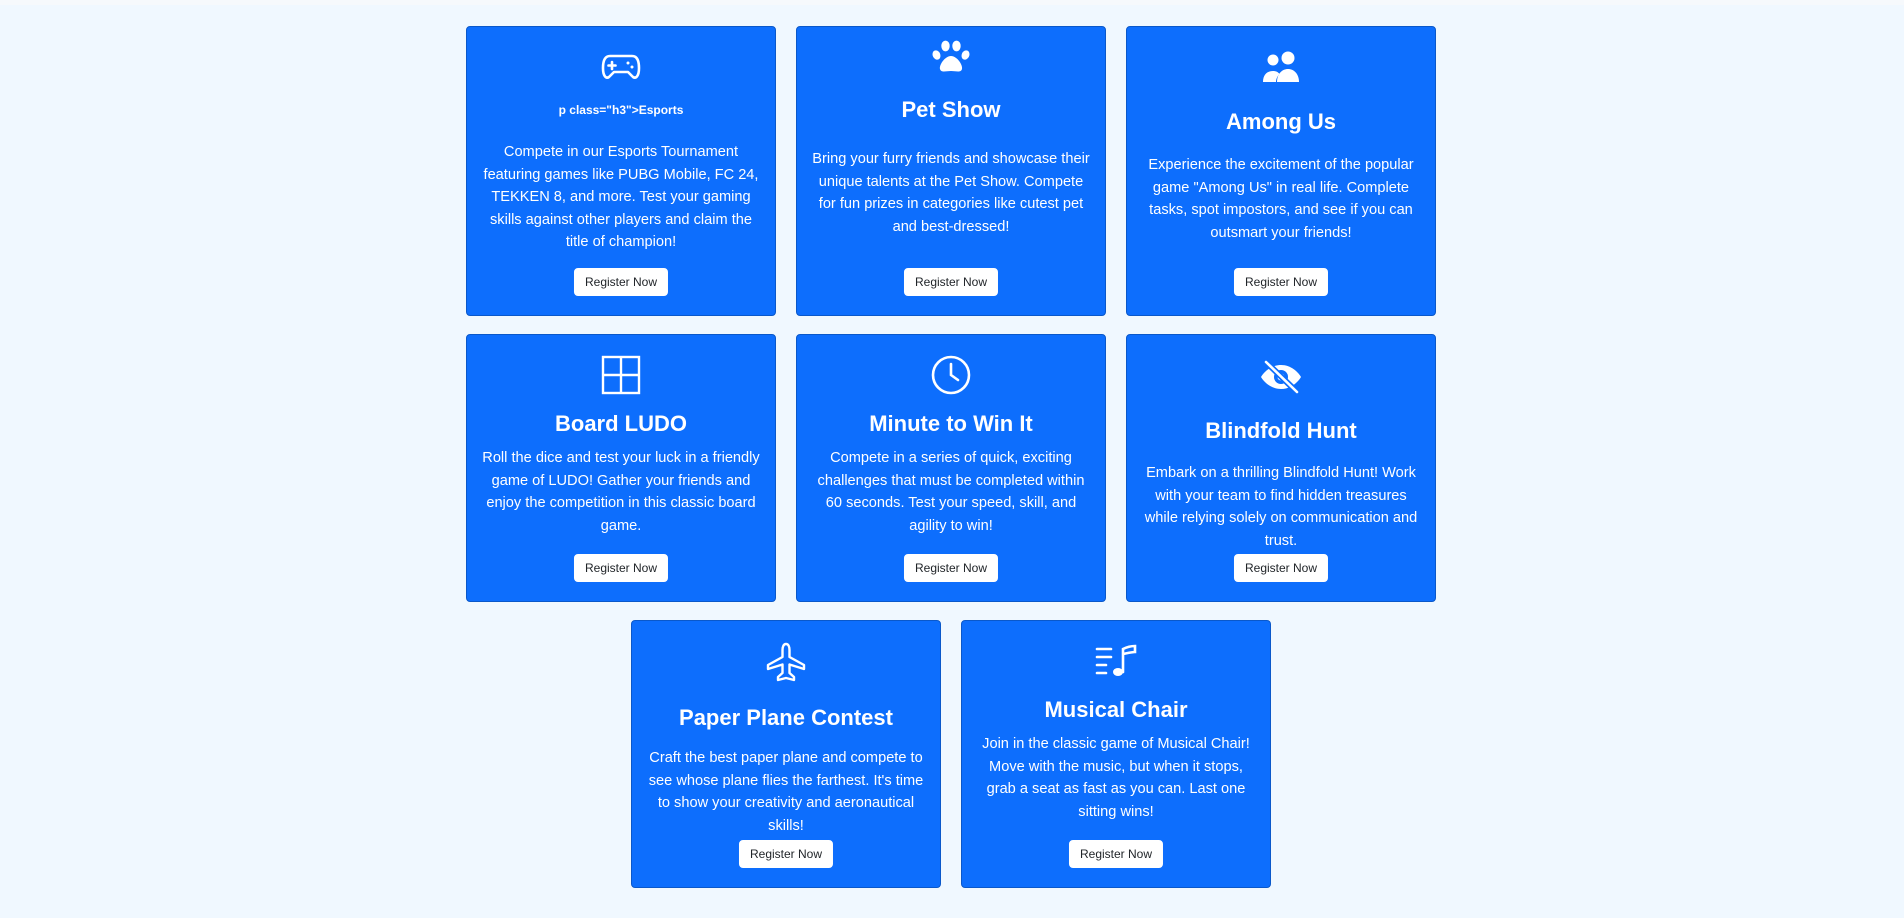 Image resolution: width=1904 pixels, height=918 pixels. What do you see at coordinates (1116, 709) in the screenshot?
I see `card-title: Musical Chair` at bounding box center [1116, 709].